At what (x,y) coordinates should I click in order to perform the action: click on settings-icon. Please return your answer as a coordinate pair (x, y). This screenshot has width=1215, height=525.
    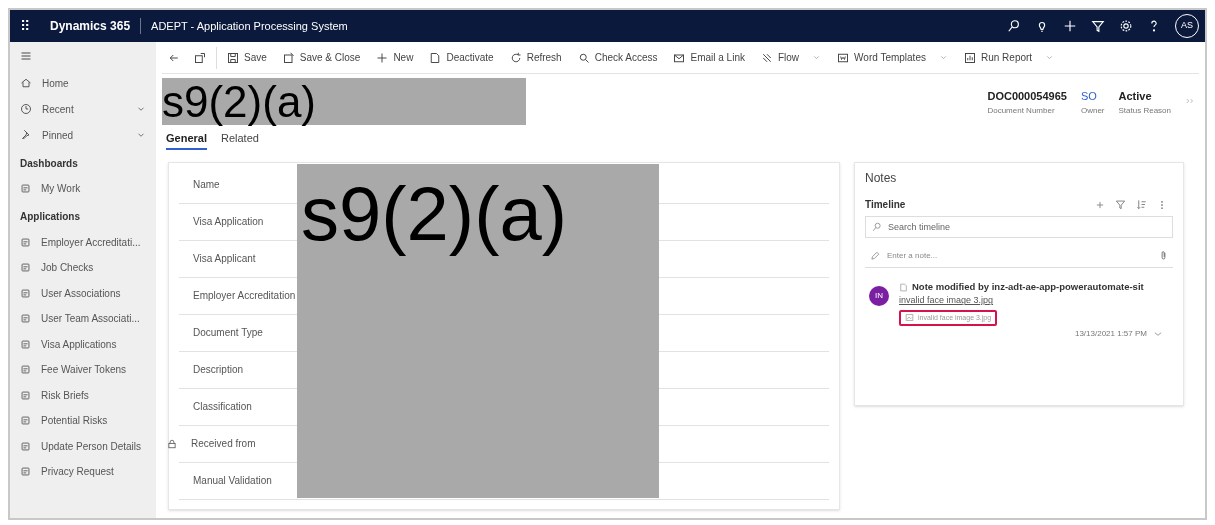
    Looking at the image, I should click on (1126, 26).